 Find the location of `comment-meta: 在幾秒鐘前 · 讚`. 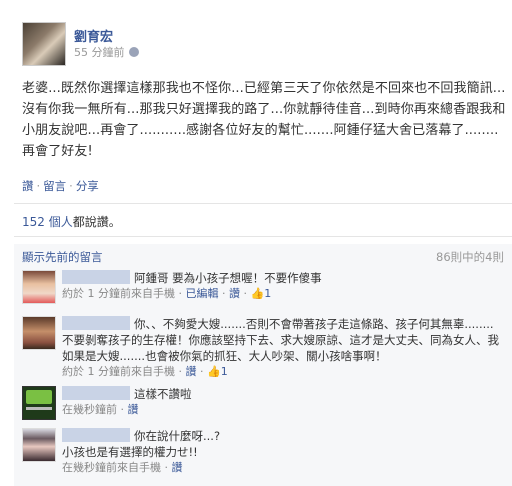

comment-meta: 在幾秒鐘前 · 讚 is located at coordinates (100, 409).